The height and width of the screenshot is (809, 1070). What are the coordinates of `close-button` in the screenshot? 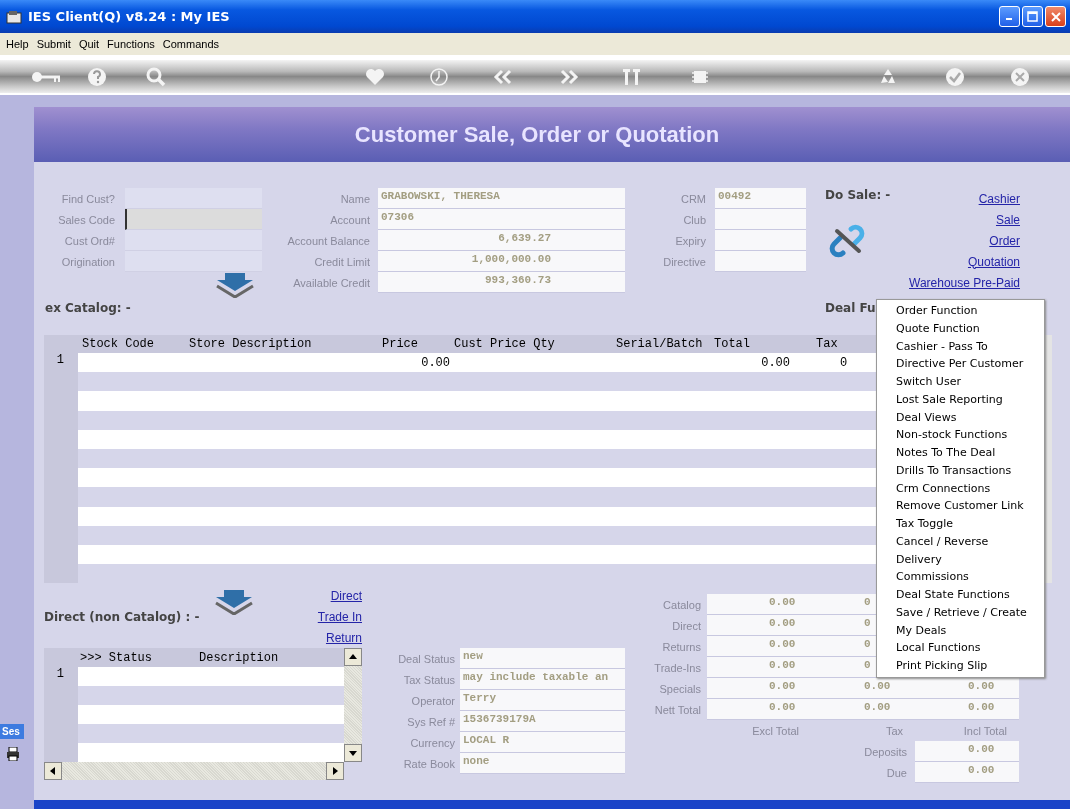 It's located at (1055, 16).